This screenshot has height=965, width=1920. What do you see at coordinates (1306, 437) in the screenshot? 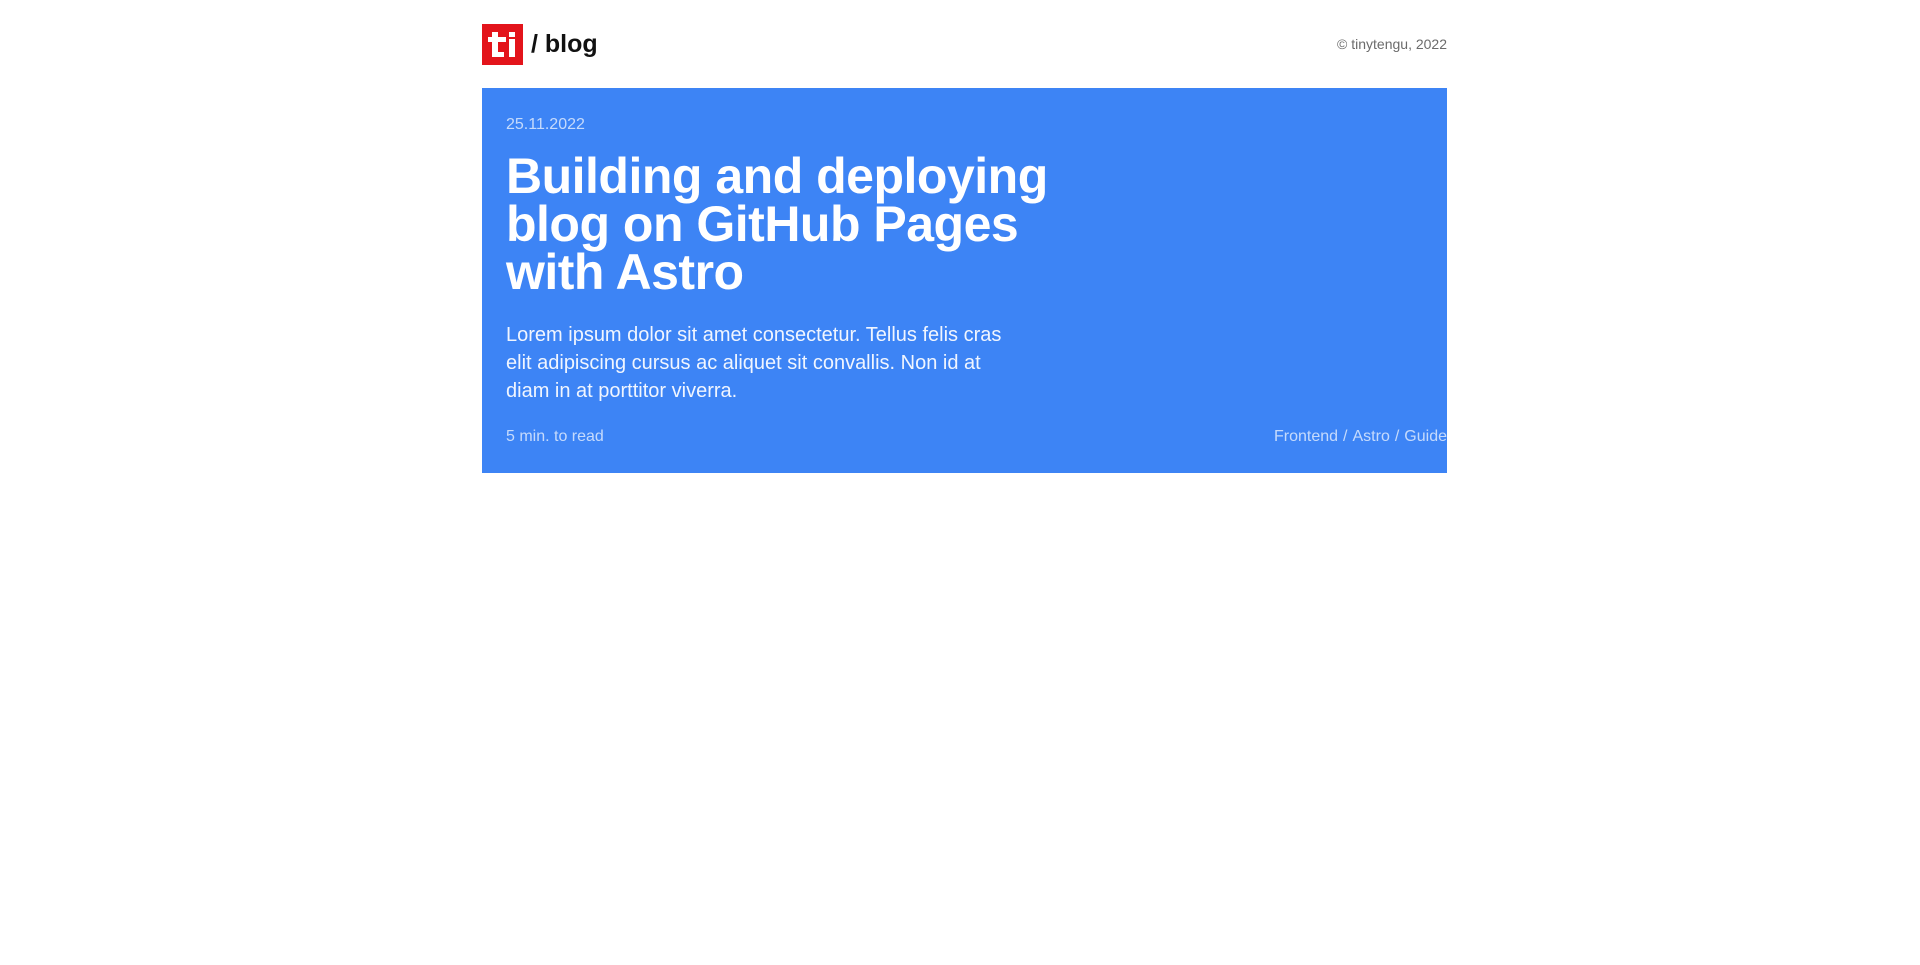
I see `tag-frontend: Frontend` at bounding box center [1306, 437].